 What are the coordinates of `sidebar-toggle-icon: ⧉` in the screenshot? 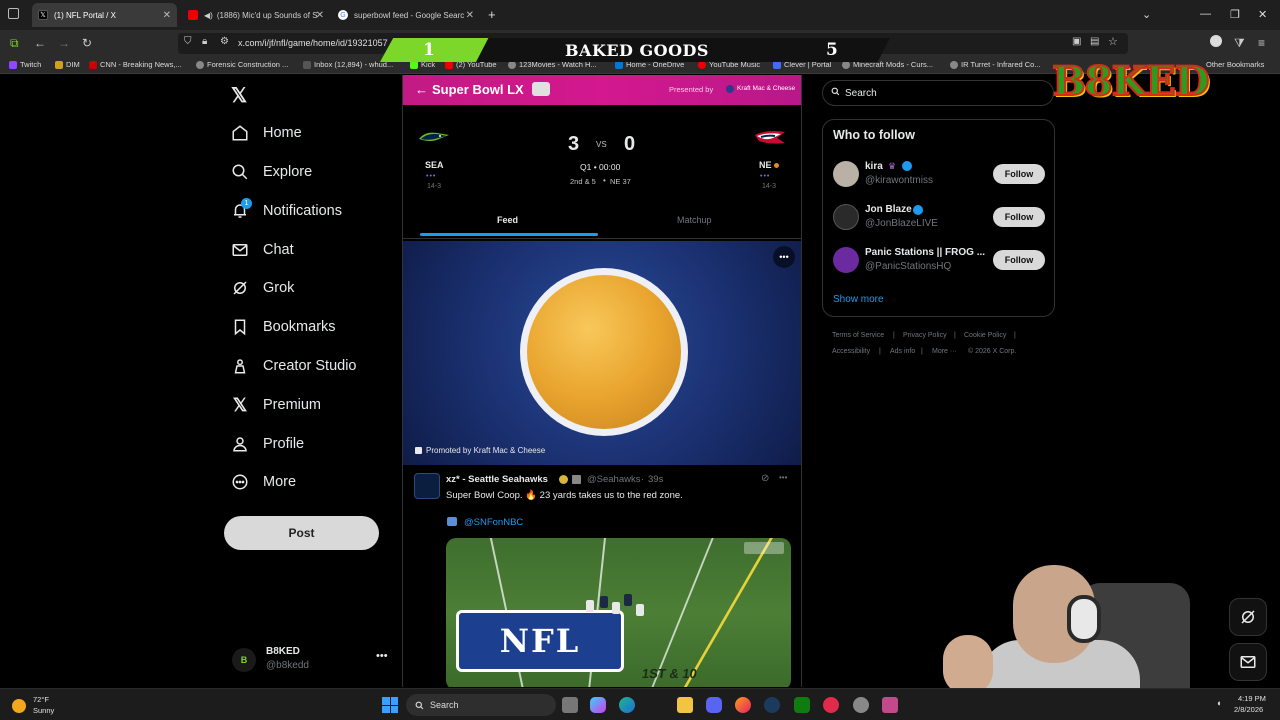 It's located at (14, 43).